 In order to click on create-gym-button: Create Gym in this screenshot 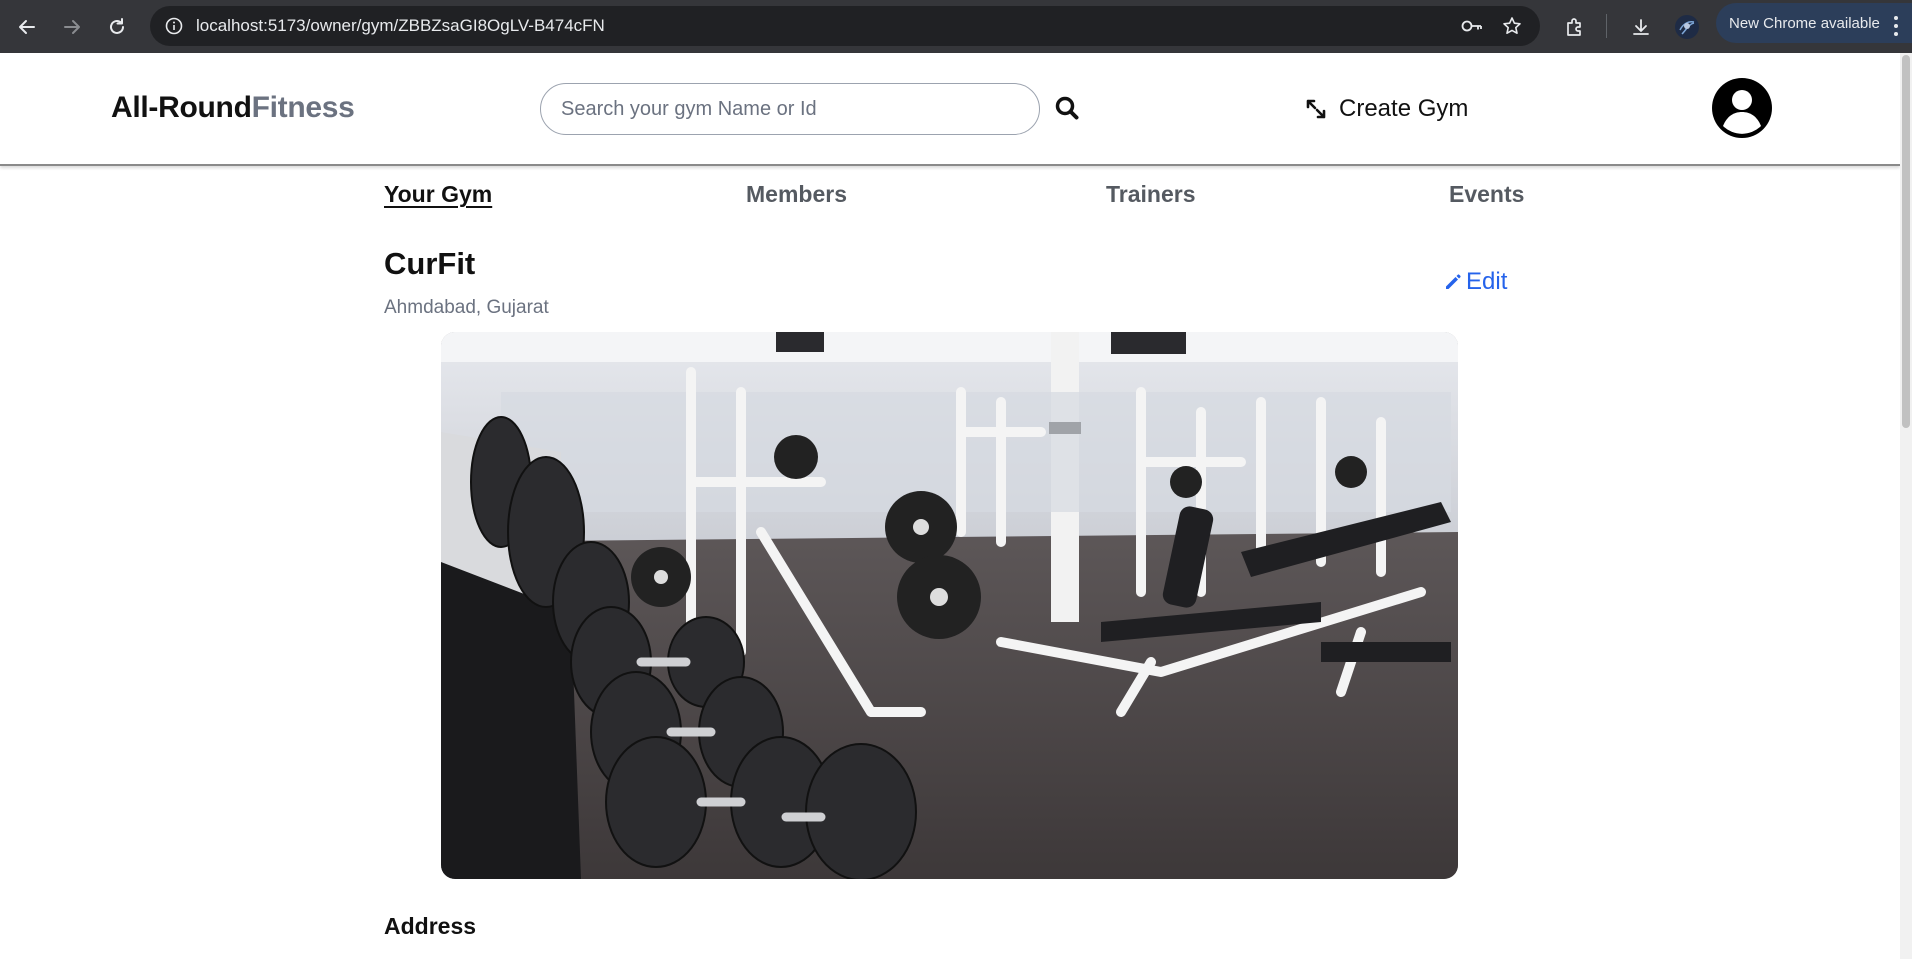, I will do `click(1386, 109)`.